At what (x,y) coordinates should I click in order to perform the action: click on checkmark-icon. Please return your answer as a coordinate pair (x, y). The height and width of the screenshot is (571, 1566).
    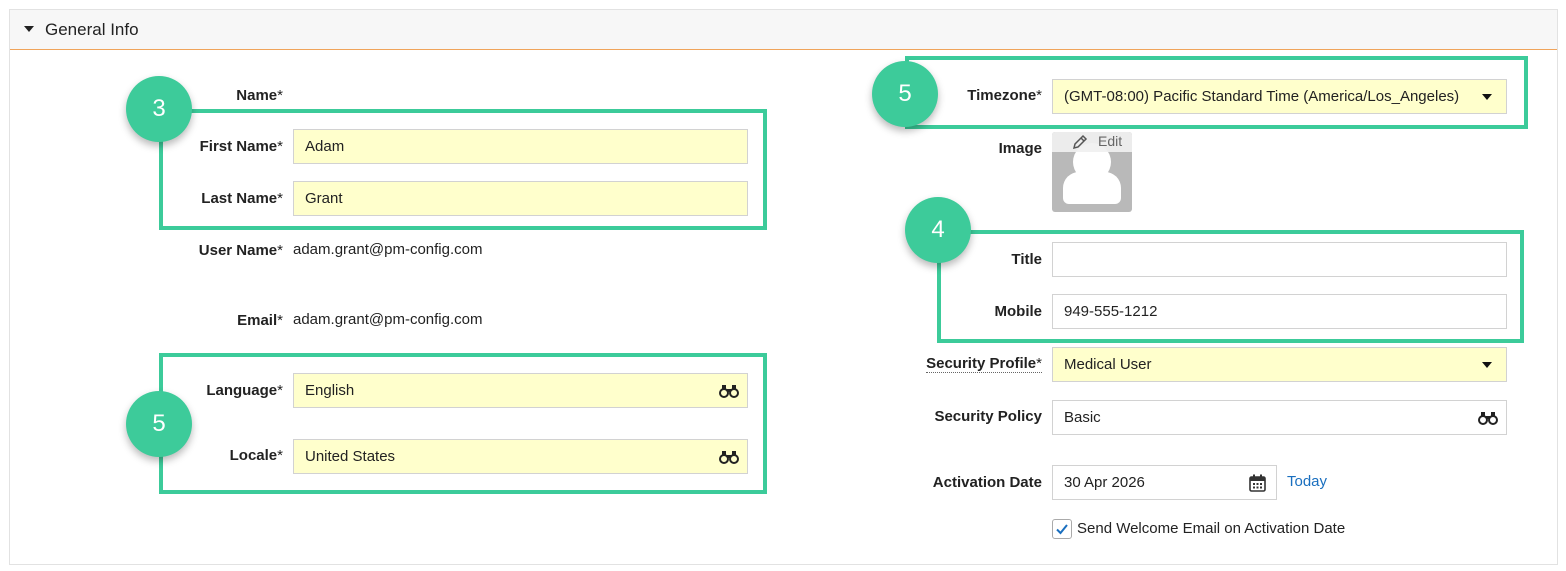
    Looking at the image, I should click on (1062, 529).